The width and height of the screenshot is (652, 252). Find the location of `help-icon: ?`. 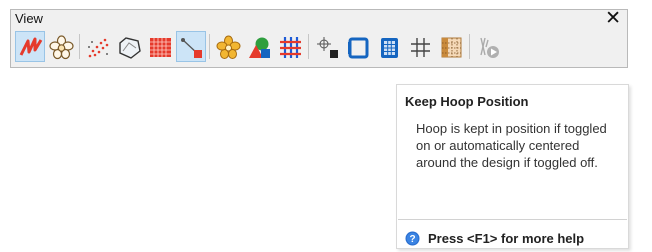

help-icon: ? is located at coordinates (412, 238).